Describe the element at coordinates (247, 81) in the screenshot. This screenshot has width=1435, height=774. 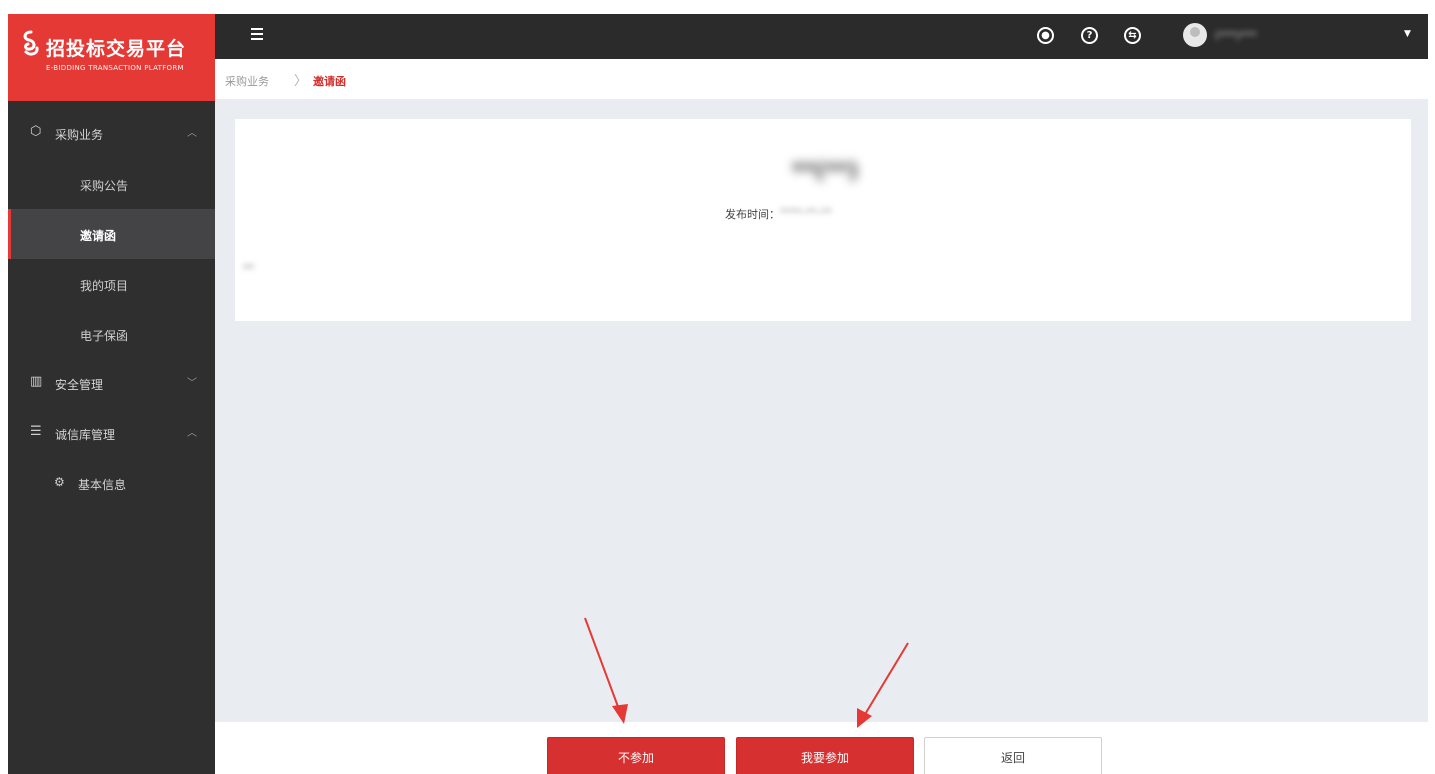
I see `breadcrumb-parent: 采购业务` at that location.